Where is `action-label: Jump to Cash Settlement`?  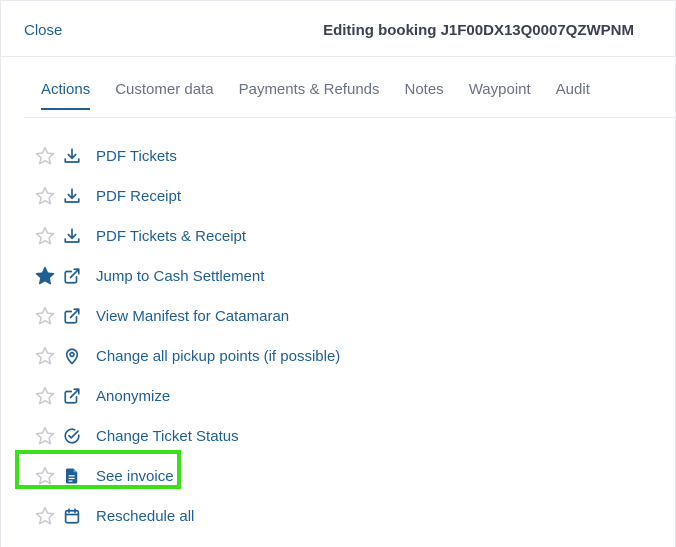 action-label: Jump to Cash Settlement is located at coordinates (180, 276).